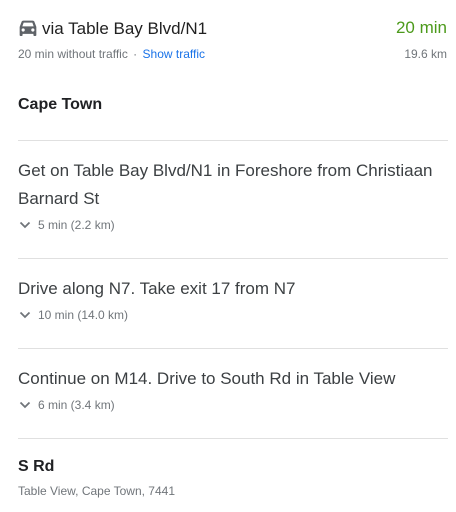 The image size is (456, 512). Describe the element at coordinates (83, 315) in the screenshot. I see `step-duration-distance: 10 min (14.0 km)` at that location.